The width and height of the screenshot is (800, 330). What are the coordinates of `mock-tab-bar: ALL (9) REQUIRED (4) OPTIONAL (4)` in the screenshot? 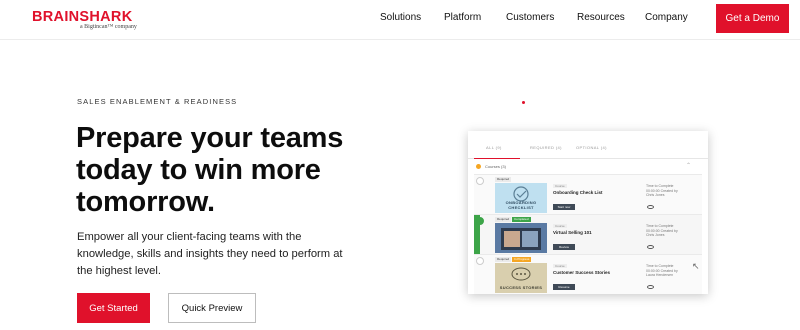 It's located at (588, 145).